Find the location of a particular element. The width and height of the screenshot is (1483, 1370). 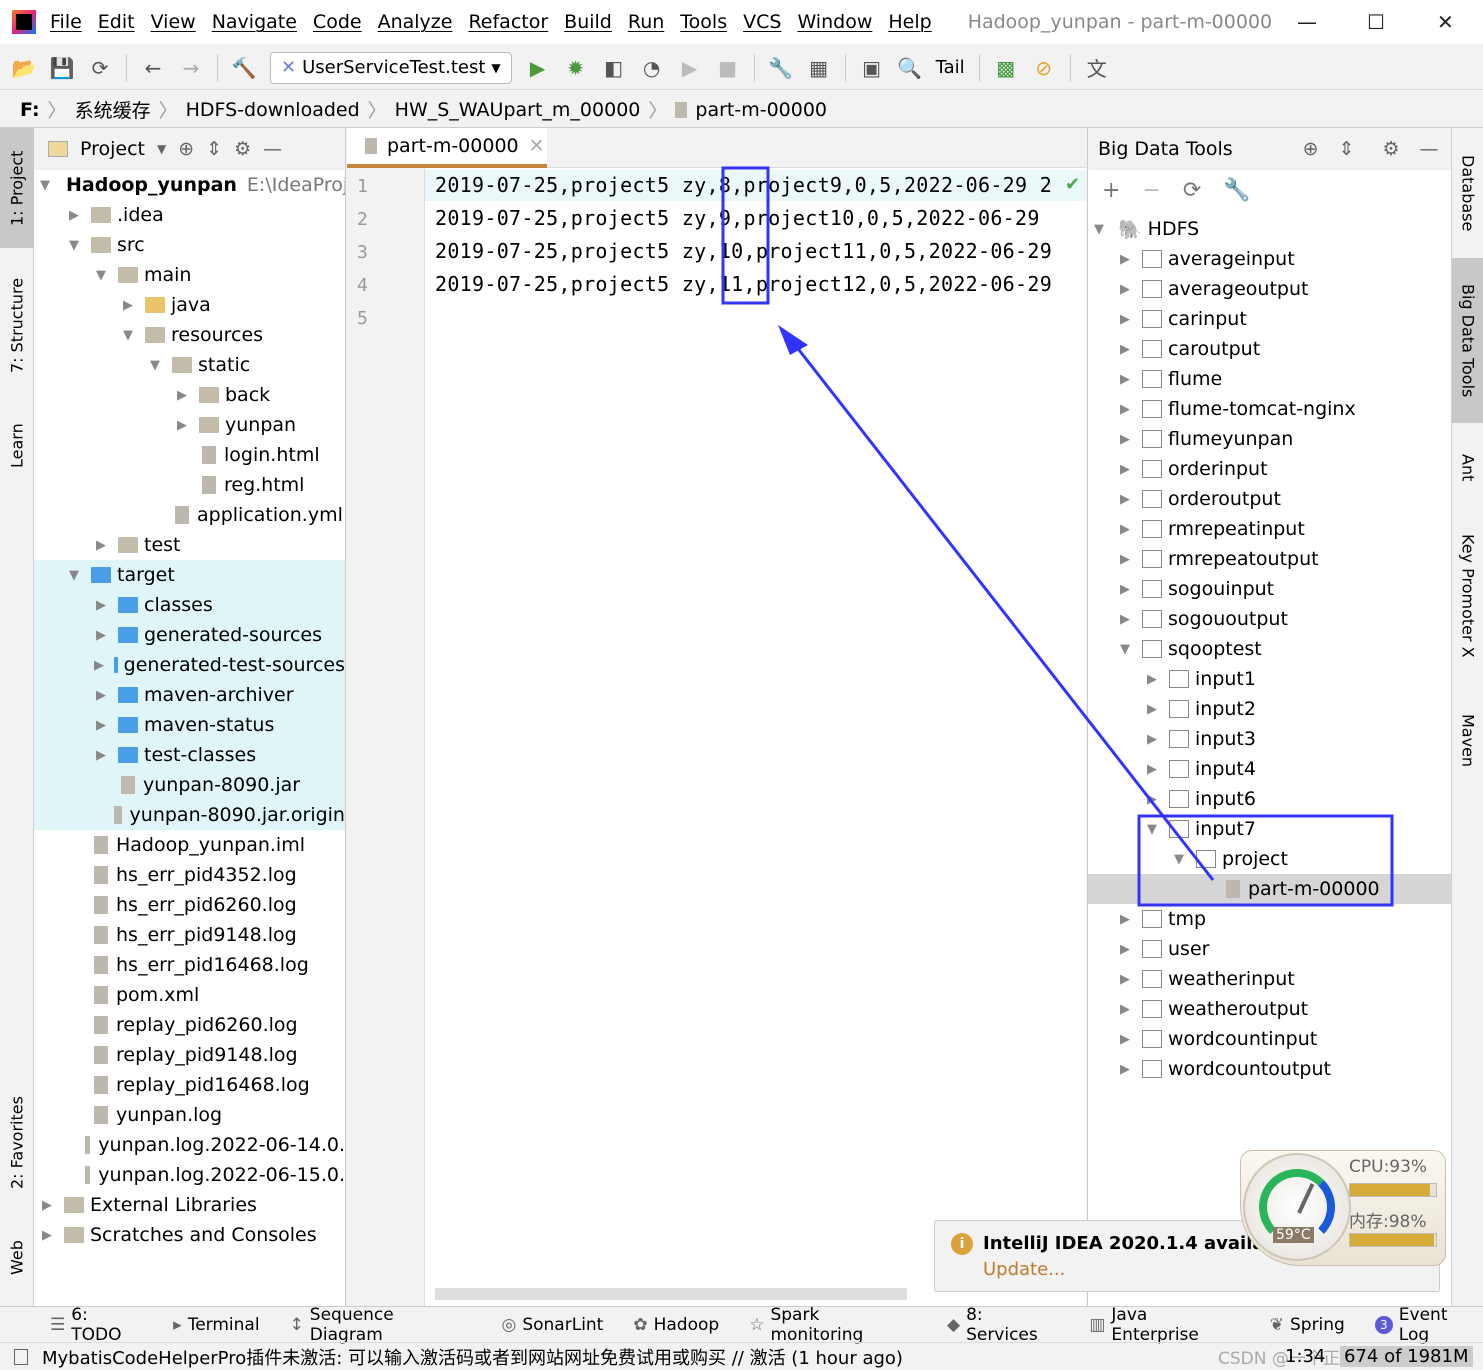

java-enterprise-icon: ▥ is located at coordinates (1097, 1324).